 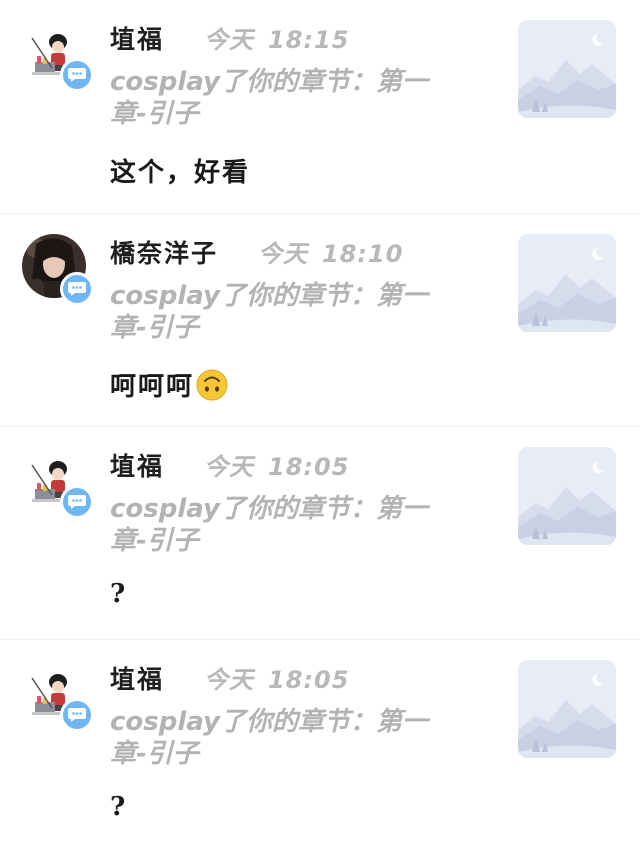 I want to click on timestamp: 今天 18:10, so click(x=330, y=251).